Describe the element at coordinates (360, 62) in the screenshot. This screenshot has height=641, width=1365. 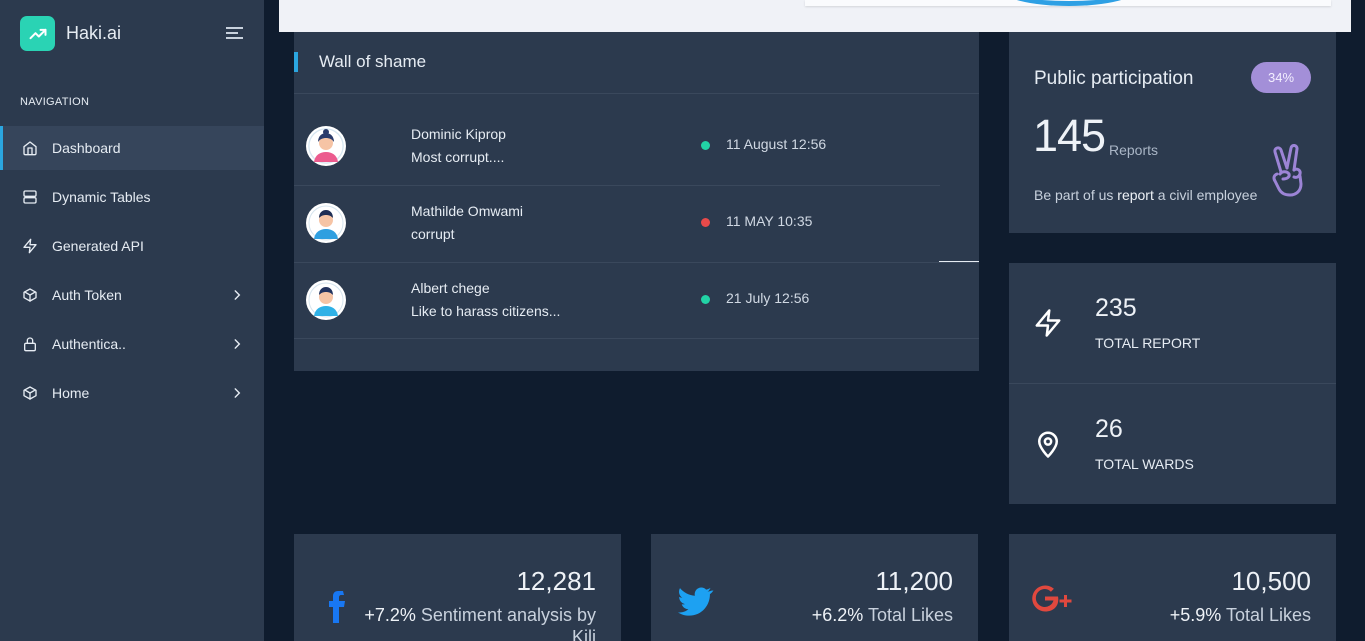
I see `card-title: Wall of shame` at that location.